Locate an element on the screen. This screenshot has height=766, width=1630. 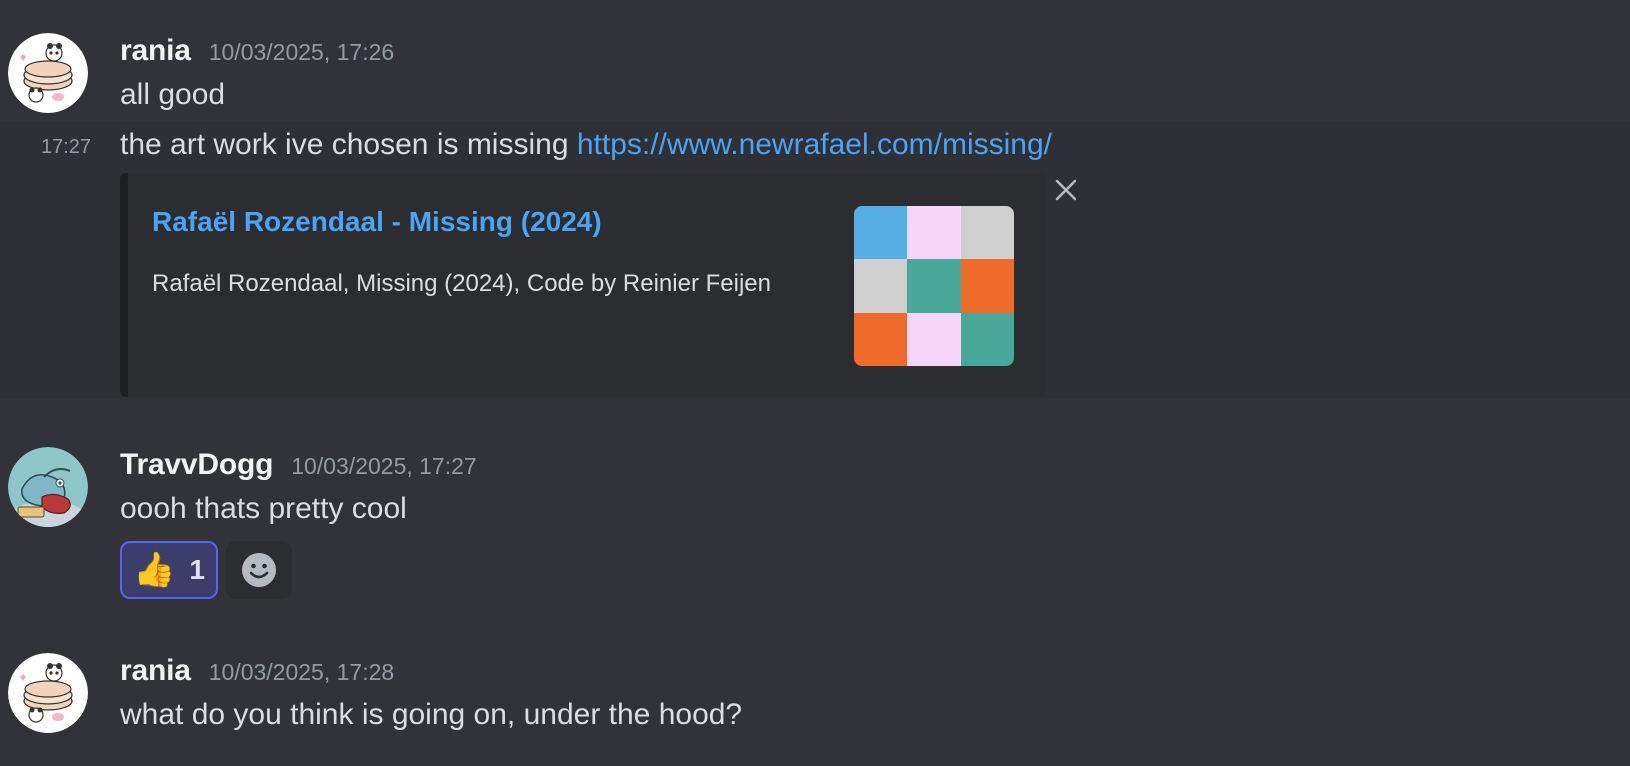
reaction-thumbs-up: 👍 1 is located at coordinates (169, 570).